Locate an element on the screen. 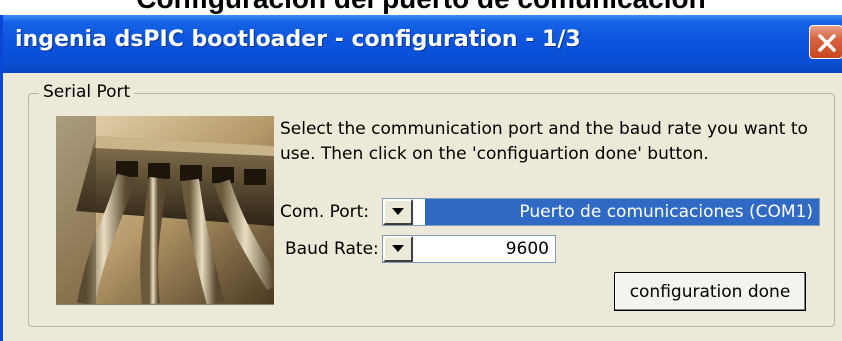 The image size is (842, 341). configuration-done-button: configuration done is located at coordinates (710, 291).